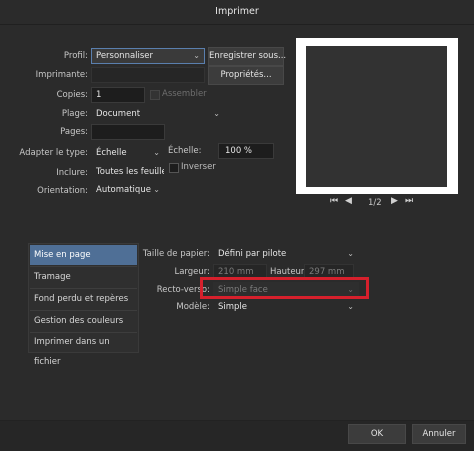 This screenshot has height=451, width=474. Describe the element at coordinates (61, 75) in the screenshot. I see `imprimante-label: Imprimante:` at that location.